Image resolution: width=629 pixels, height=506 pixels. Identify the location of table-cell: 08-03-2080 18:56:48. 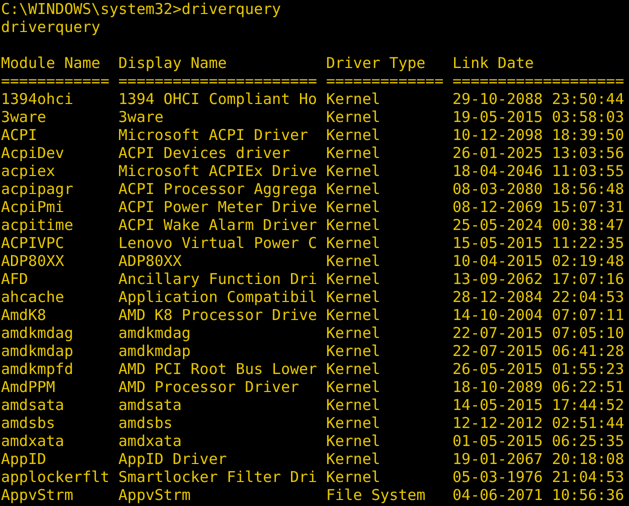
(538, 189).